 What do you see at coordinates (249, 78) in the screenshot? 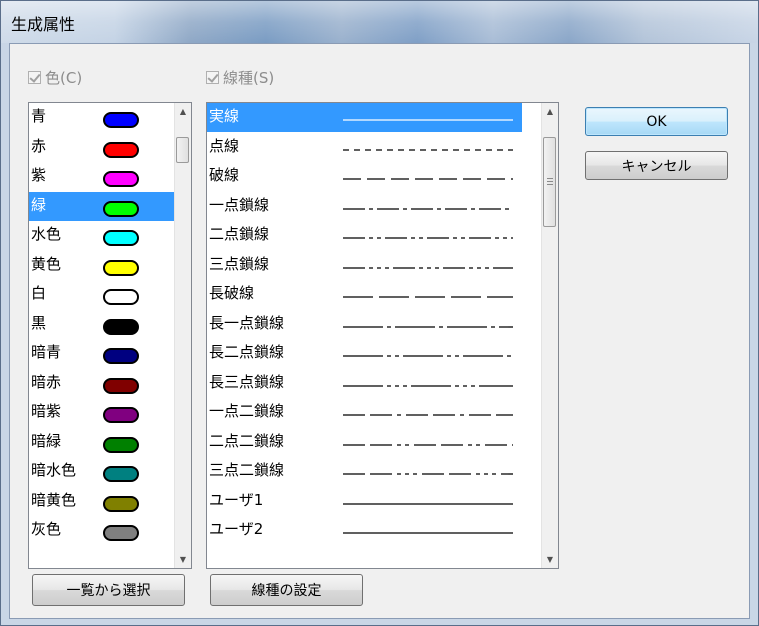
I see `linetype-checkbox-label: 線種(S)` at bounding box center [249, 78].